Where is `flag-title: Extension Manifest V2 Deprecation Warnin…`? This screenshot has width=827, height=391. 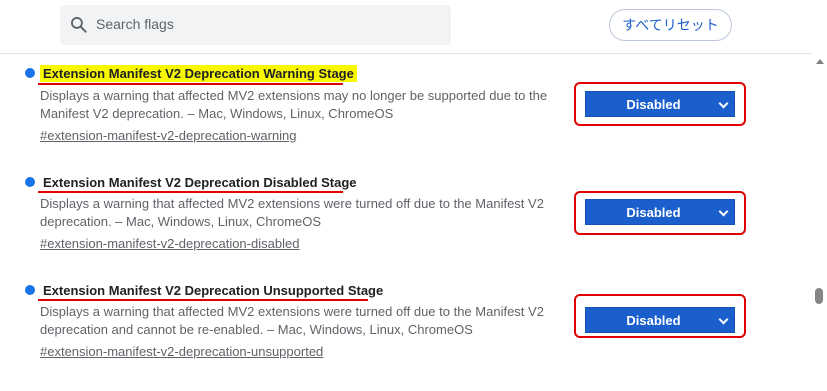
flag-title: Extension Manifest V2 Deprecation Warnin… is located at coordinates (198, 73).